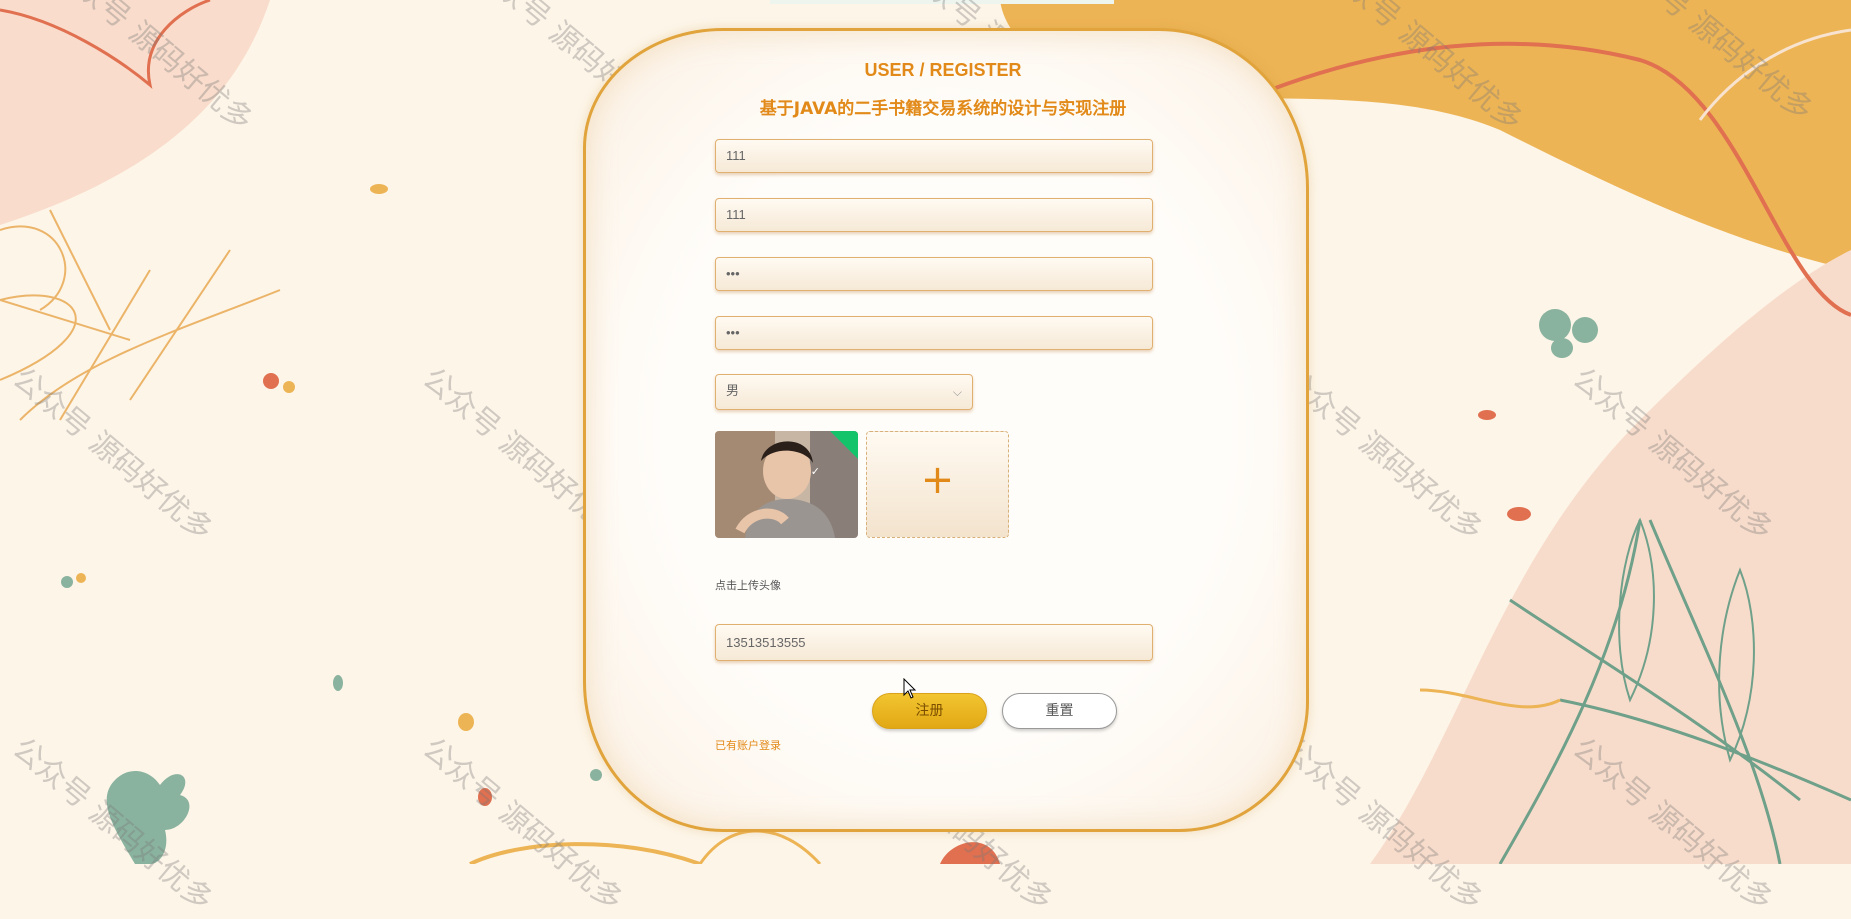 The width and height of the screenshot is (1851, 919). Describe the element at coordinates (943, 70) in the screenshot. I see `page-title: USER / REGISTER` at that location.